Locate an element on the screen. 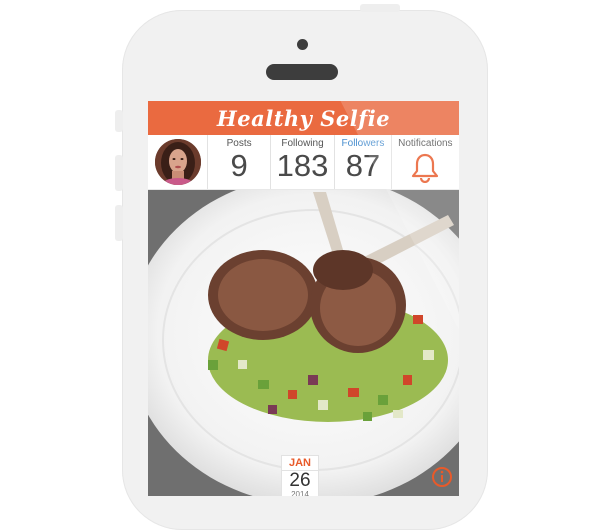 The image size is (600, 530). top-button is located at coordinates (380, 8).